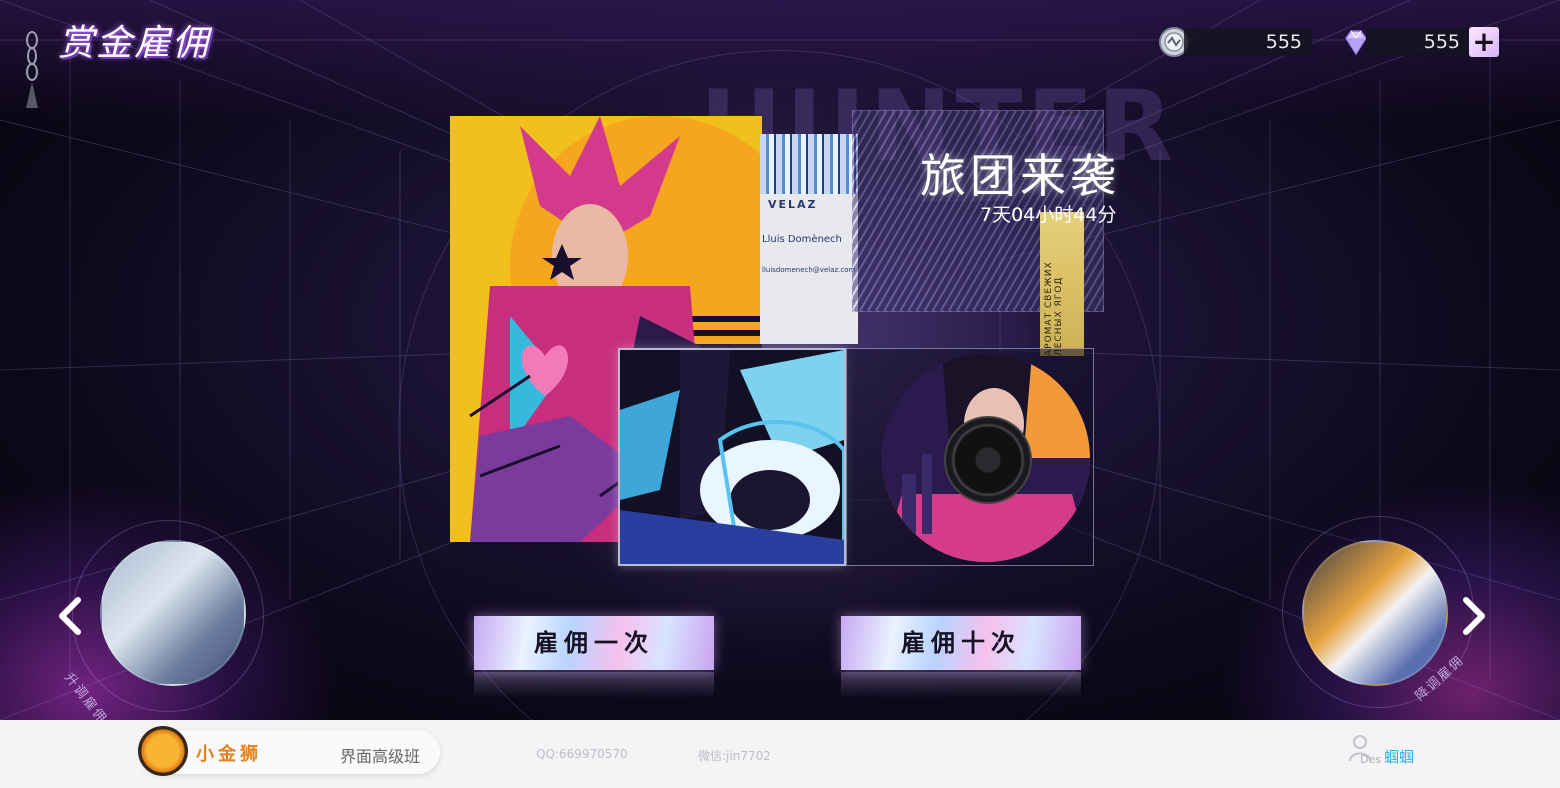 The height and width of the screenshot is (788, 1560). I want to click on arrow-left-icon, so click(71, 616).